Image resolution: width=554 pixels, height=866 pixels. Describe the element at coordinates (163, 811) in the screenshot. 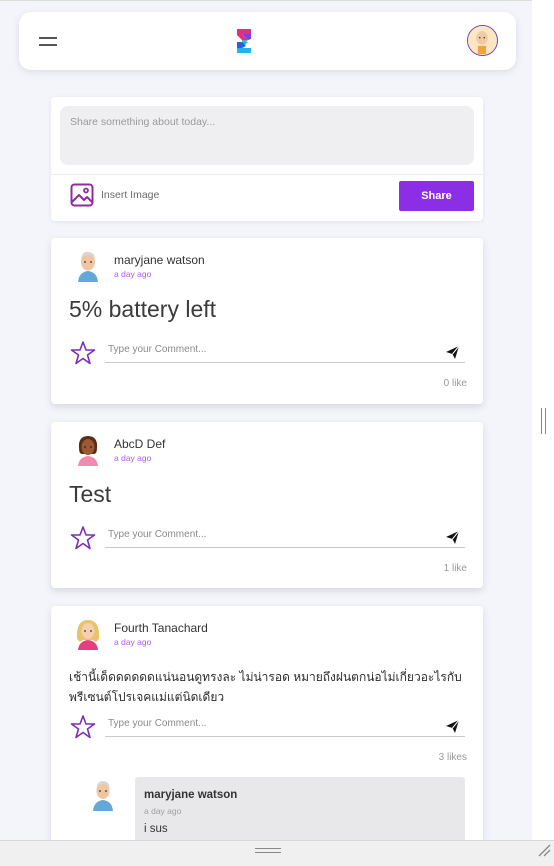

I see `reply-timestamp: a day ago` at that location.